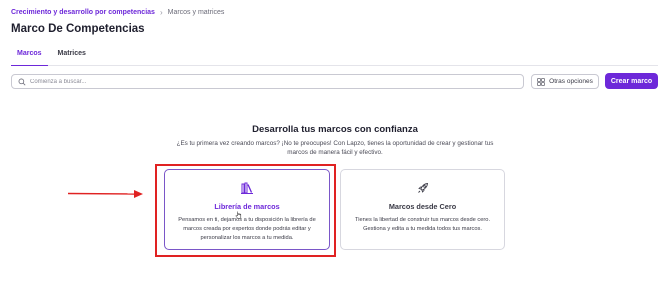 The height and width of the screenshot is (281, 670). I want to click on card-title: Librería de marcos, so click(247, 206).